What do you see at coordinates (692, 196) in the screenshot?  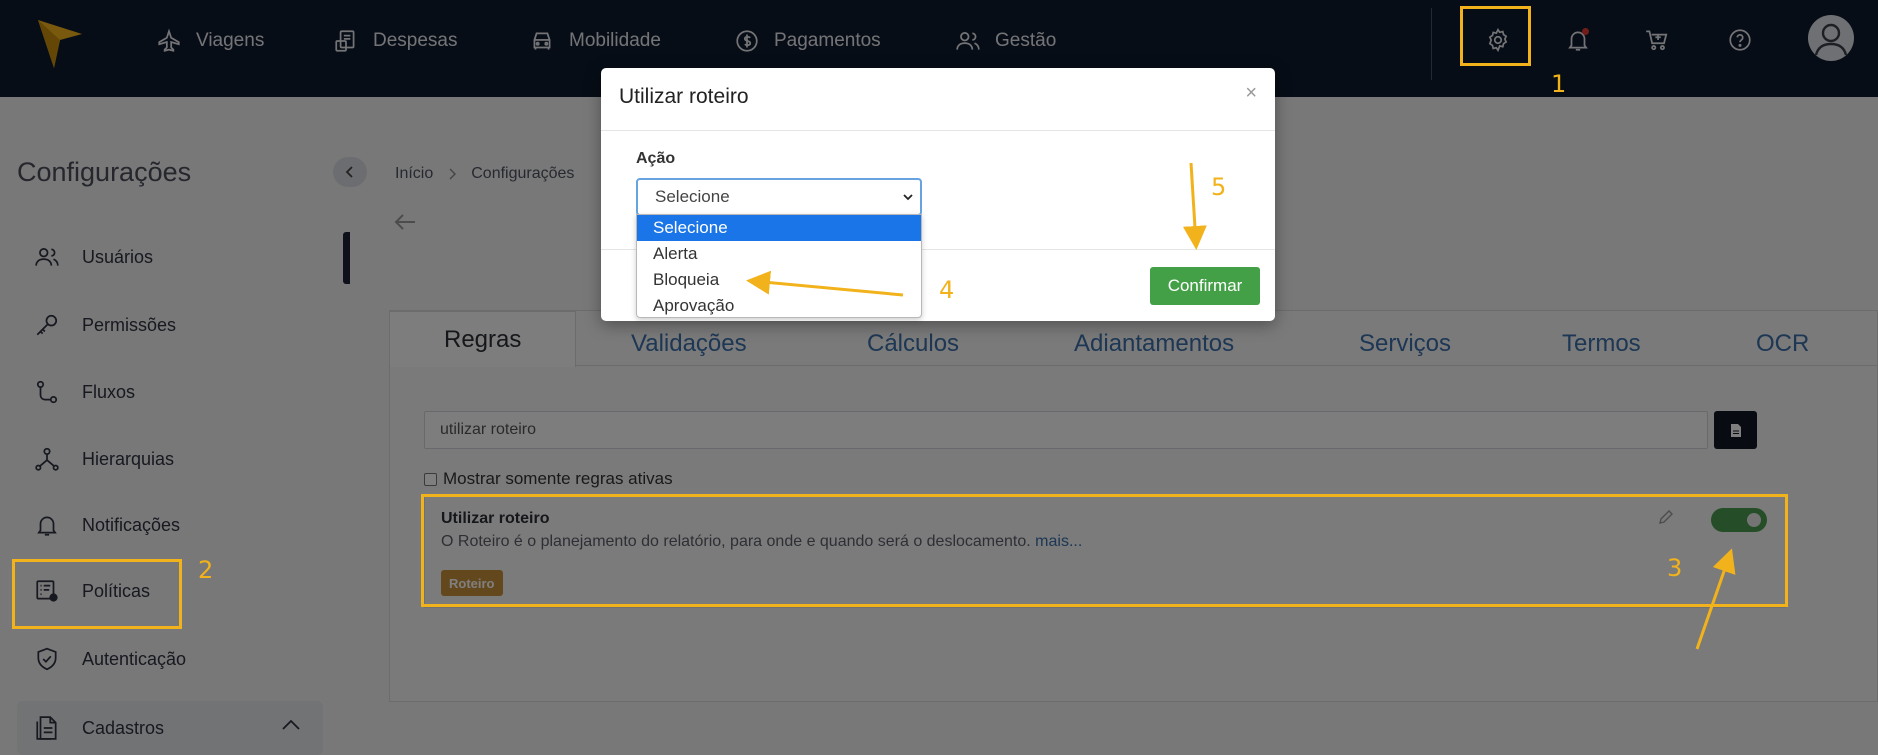 I see `action-select-value: Selecione` at bounding box center [692, 196].